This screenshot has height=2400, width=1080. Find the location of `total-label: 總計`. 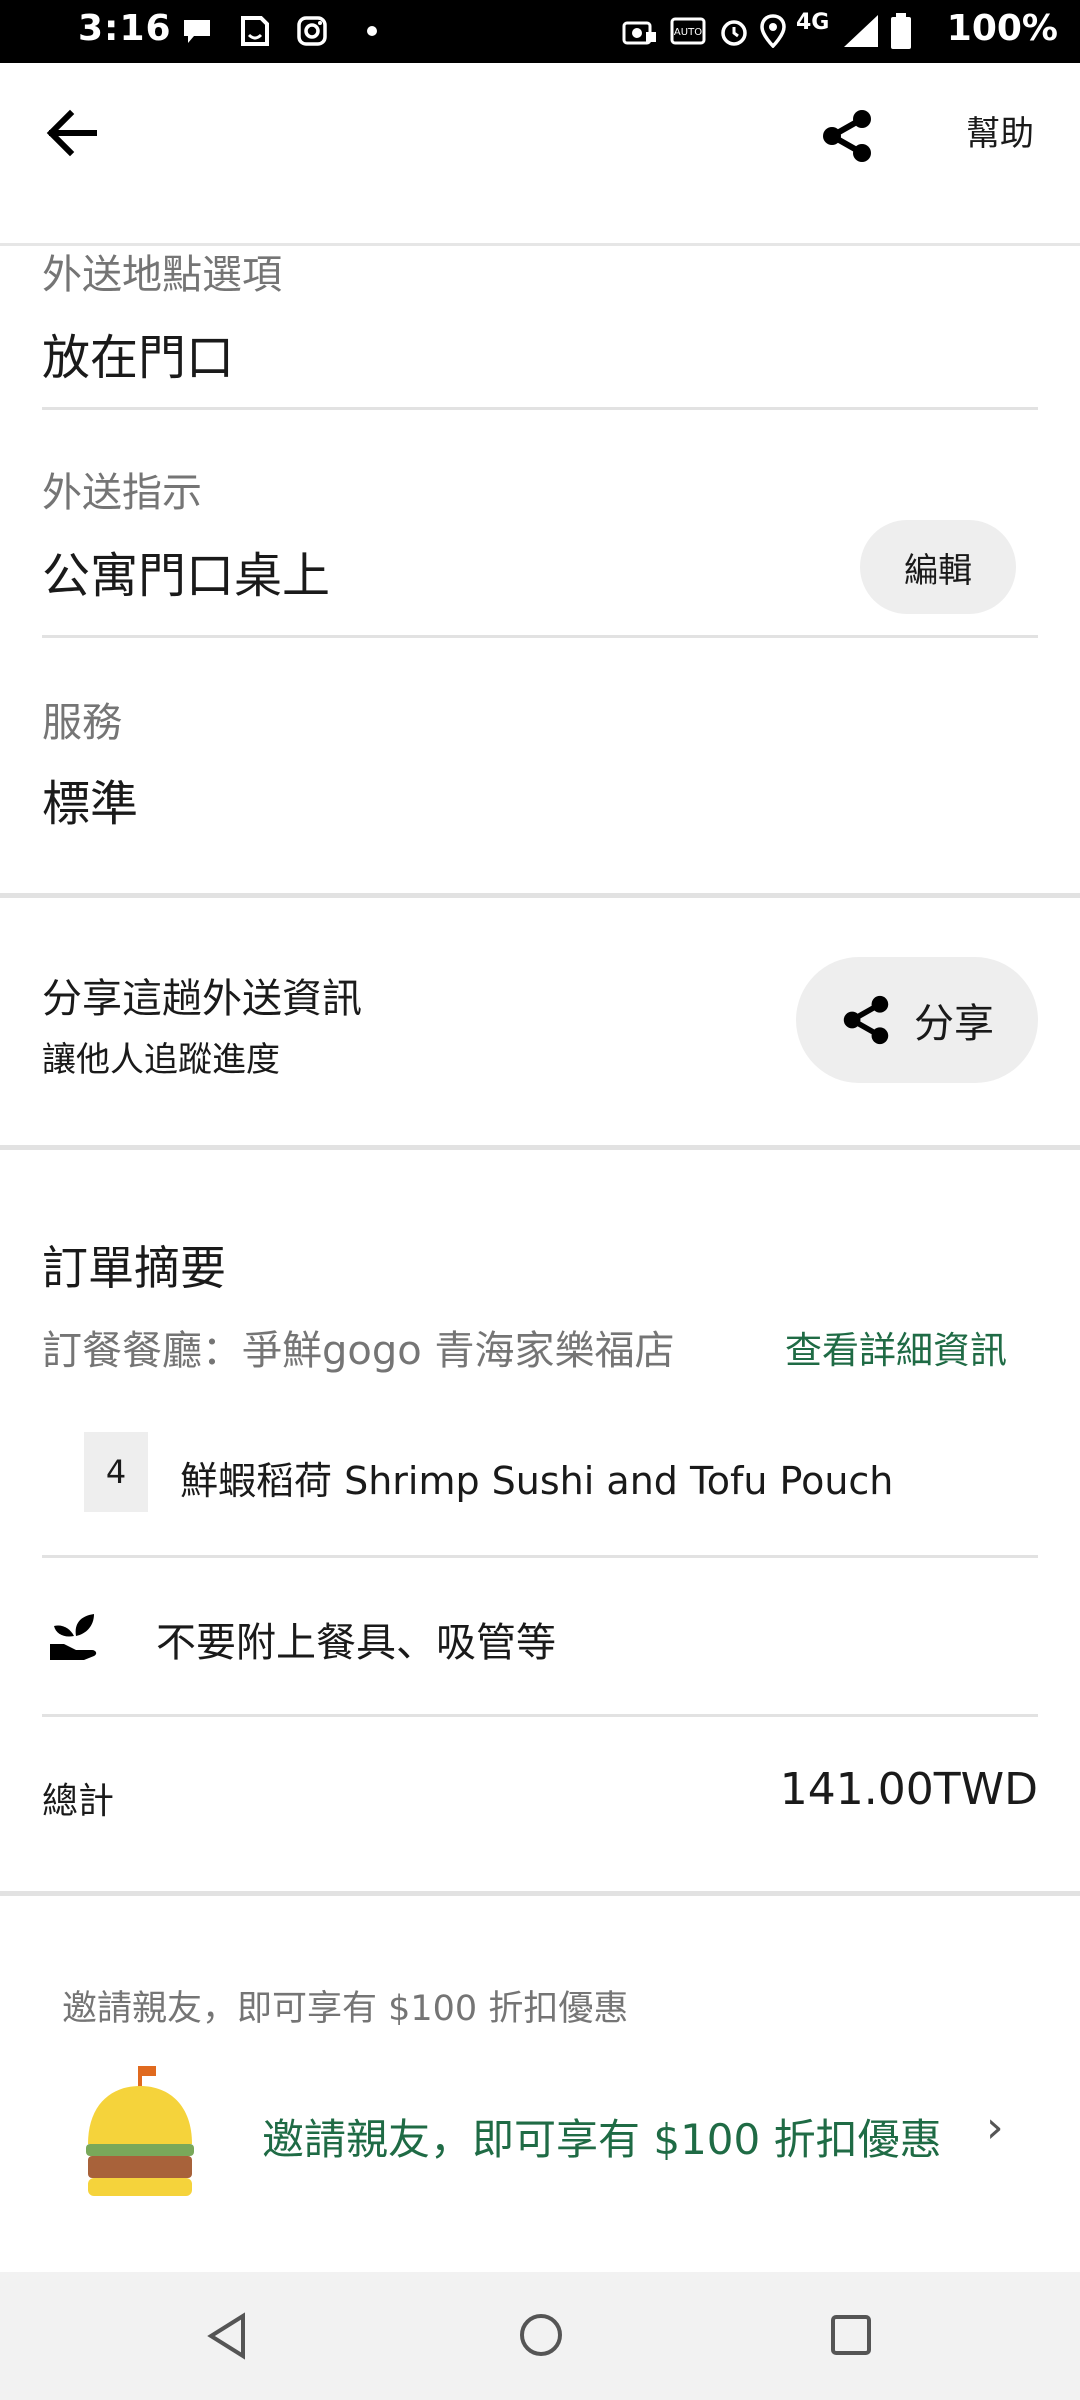

total-label: 總計 is located at coordinates (78, 1801).